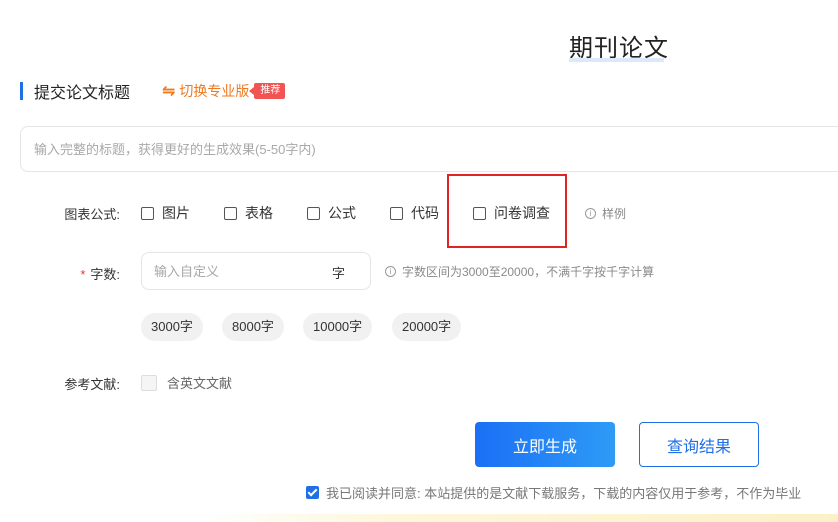  Describe the element at coordinates (21, 91) in the screenshot. I see `section-accent-bar` at that location.